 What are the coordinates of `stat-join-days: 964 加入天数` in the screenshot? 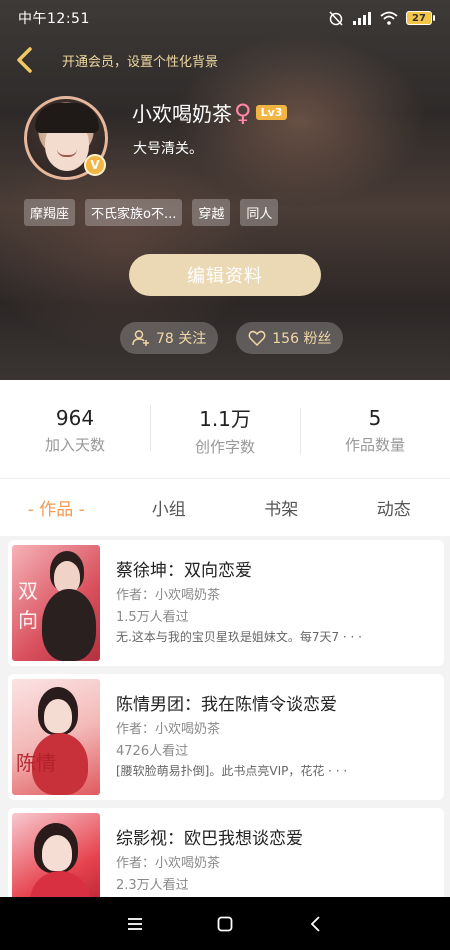 It's located at (75, 429).